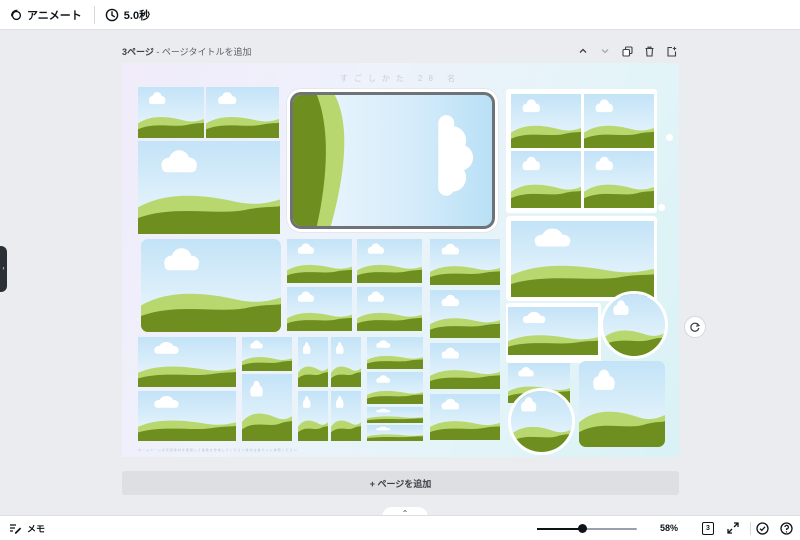  Describe the element at coordinates (750, 528) in the screenshot. I see `bottom-divider` at that location.